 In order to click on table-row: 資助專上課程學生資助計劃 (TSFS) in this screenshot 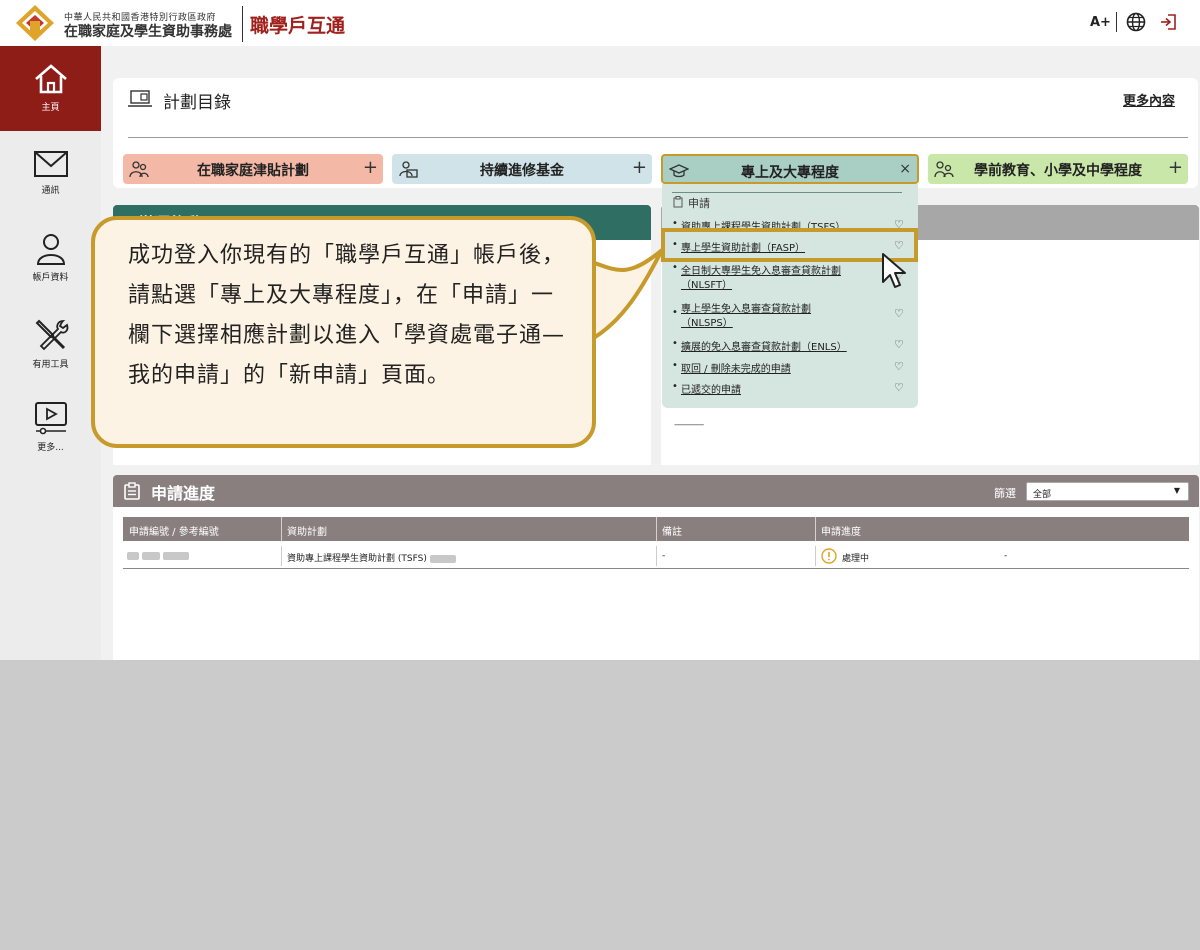, I will do `click(371, 557)`.